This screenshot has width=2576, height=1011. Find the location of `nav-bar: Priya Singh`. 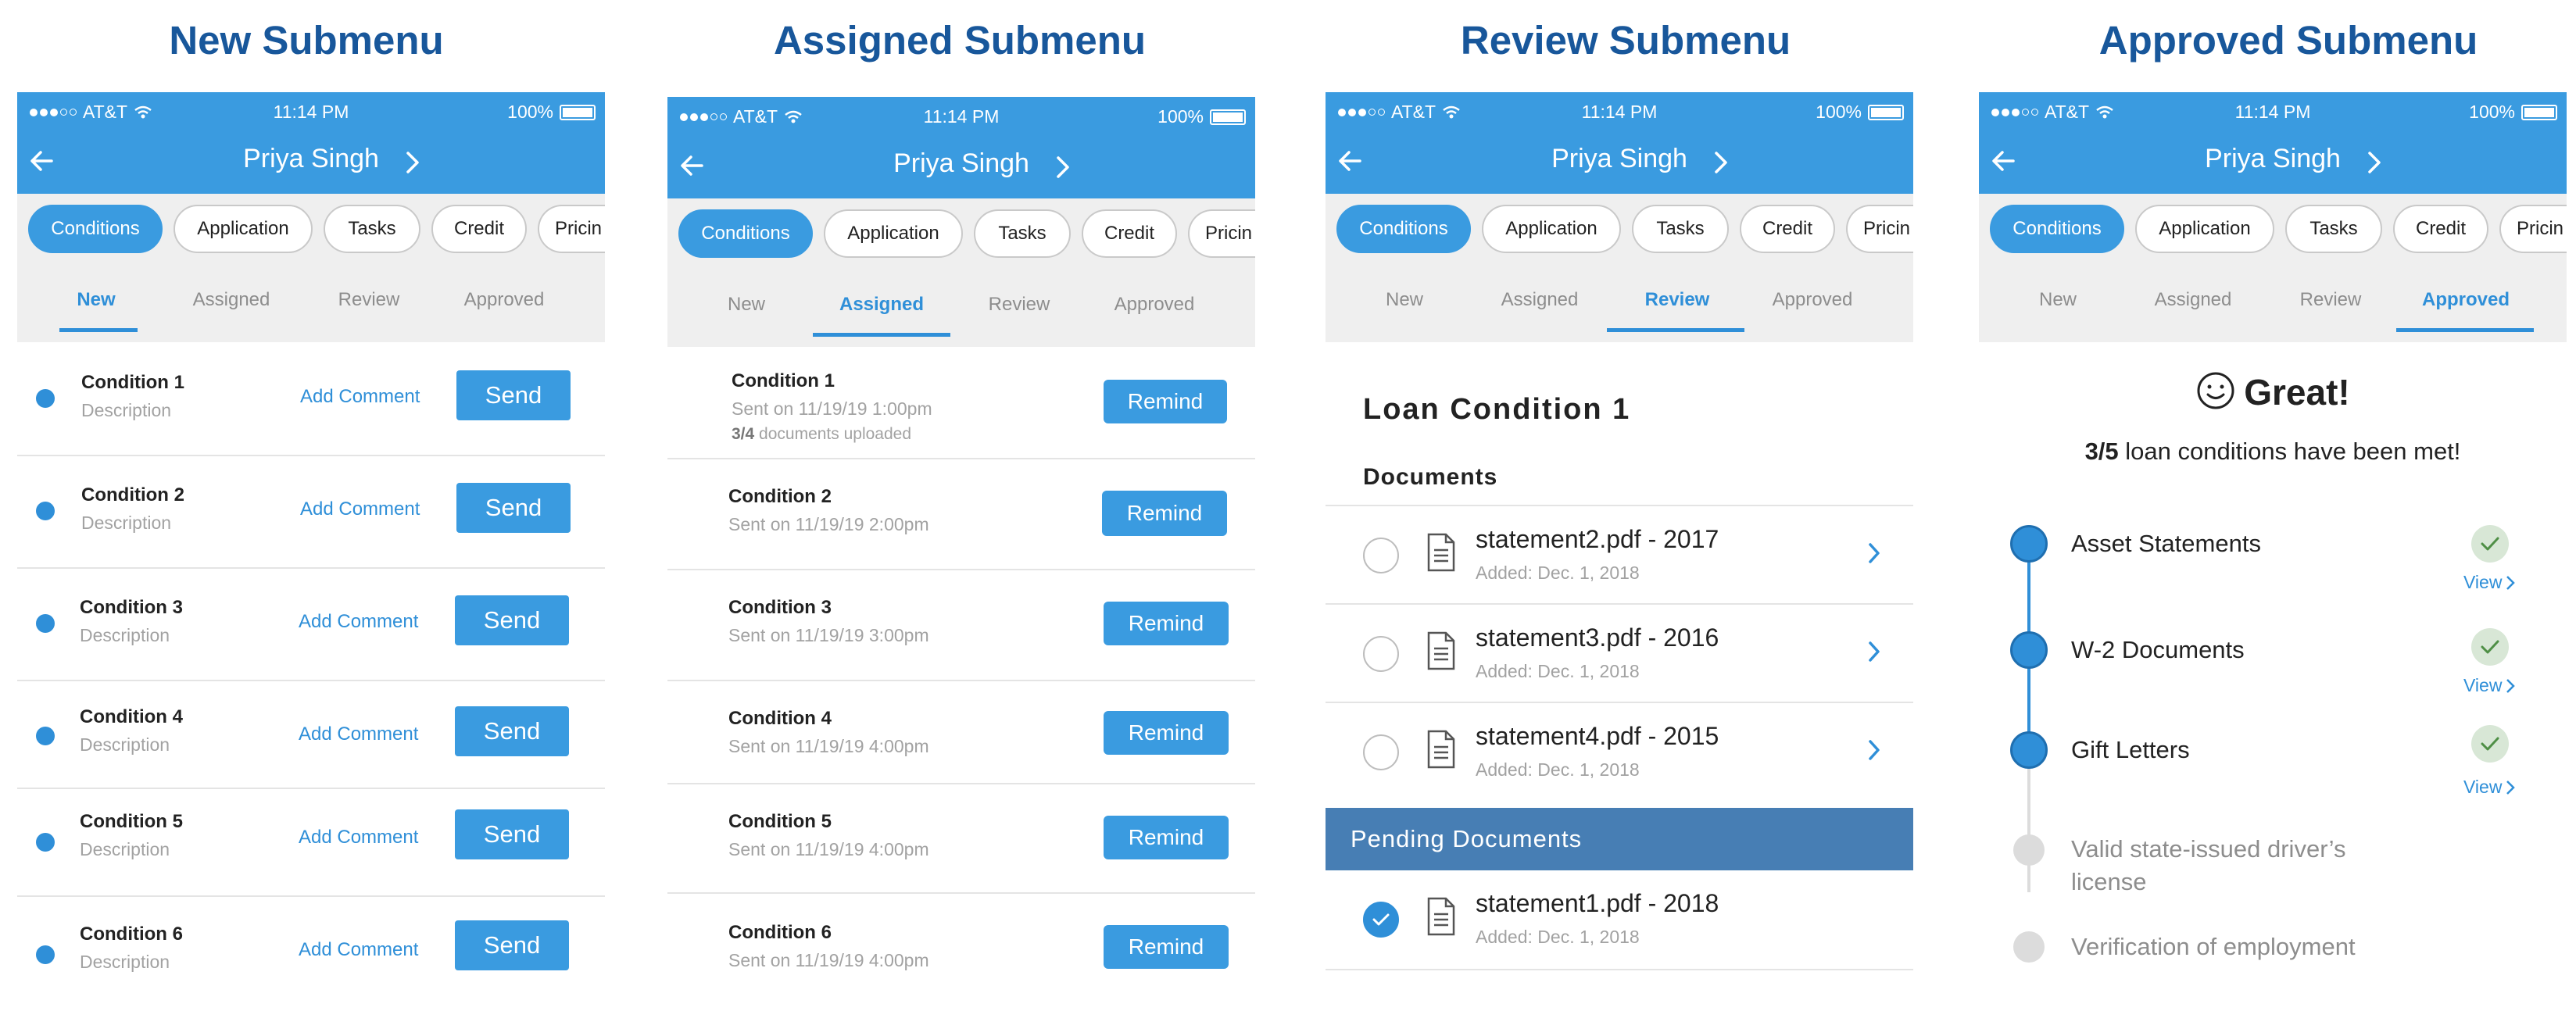

nav-bar: Priya Singh is located at coordinates (311, 161).